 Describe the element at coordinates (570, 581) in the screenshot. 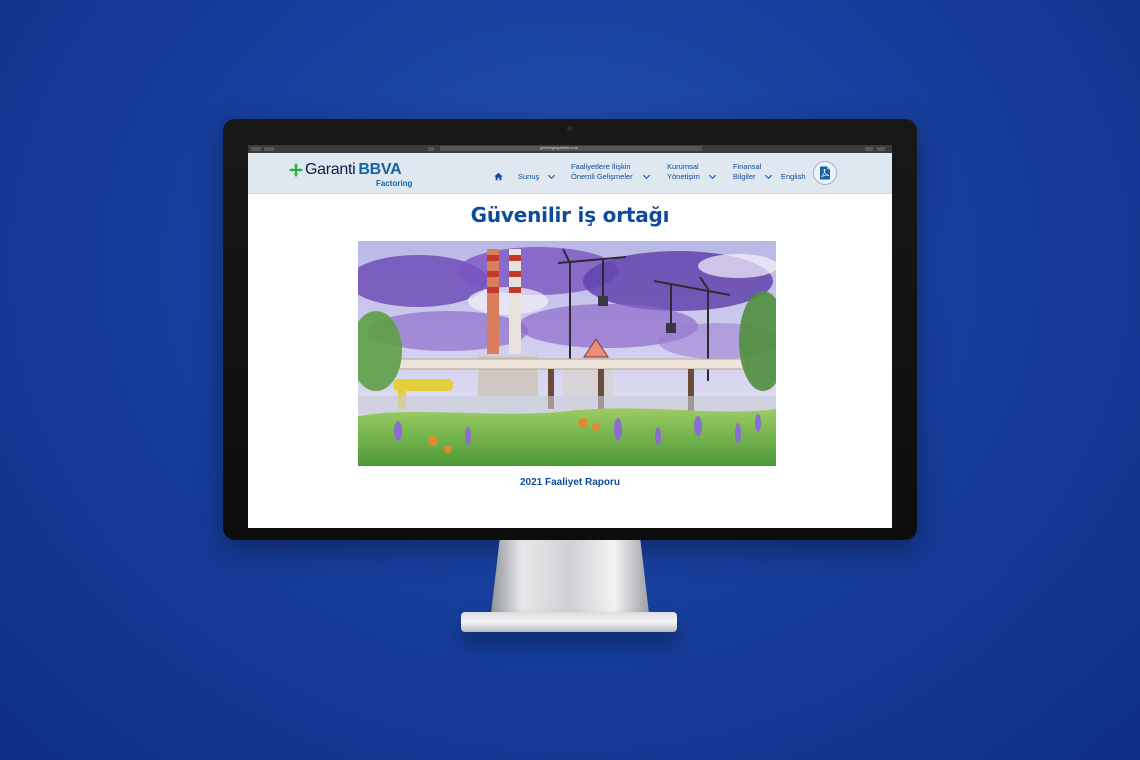

I see `monitor-stand` at that location.